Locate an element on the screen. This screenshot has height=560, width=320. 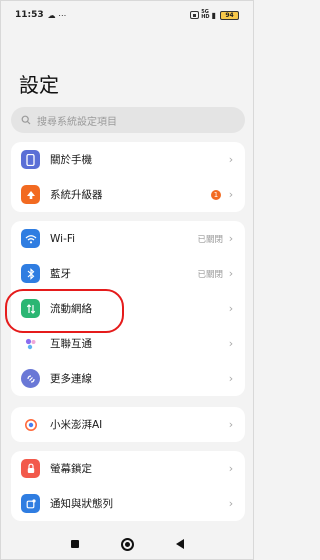
setting-row-notifications: 通知與狀態列 › is located at coordinates (128, 503).